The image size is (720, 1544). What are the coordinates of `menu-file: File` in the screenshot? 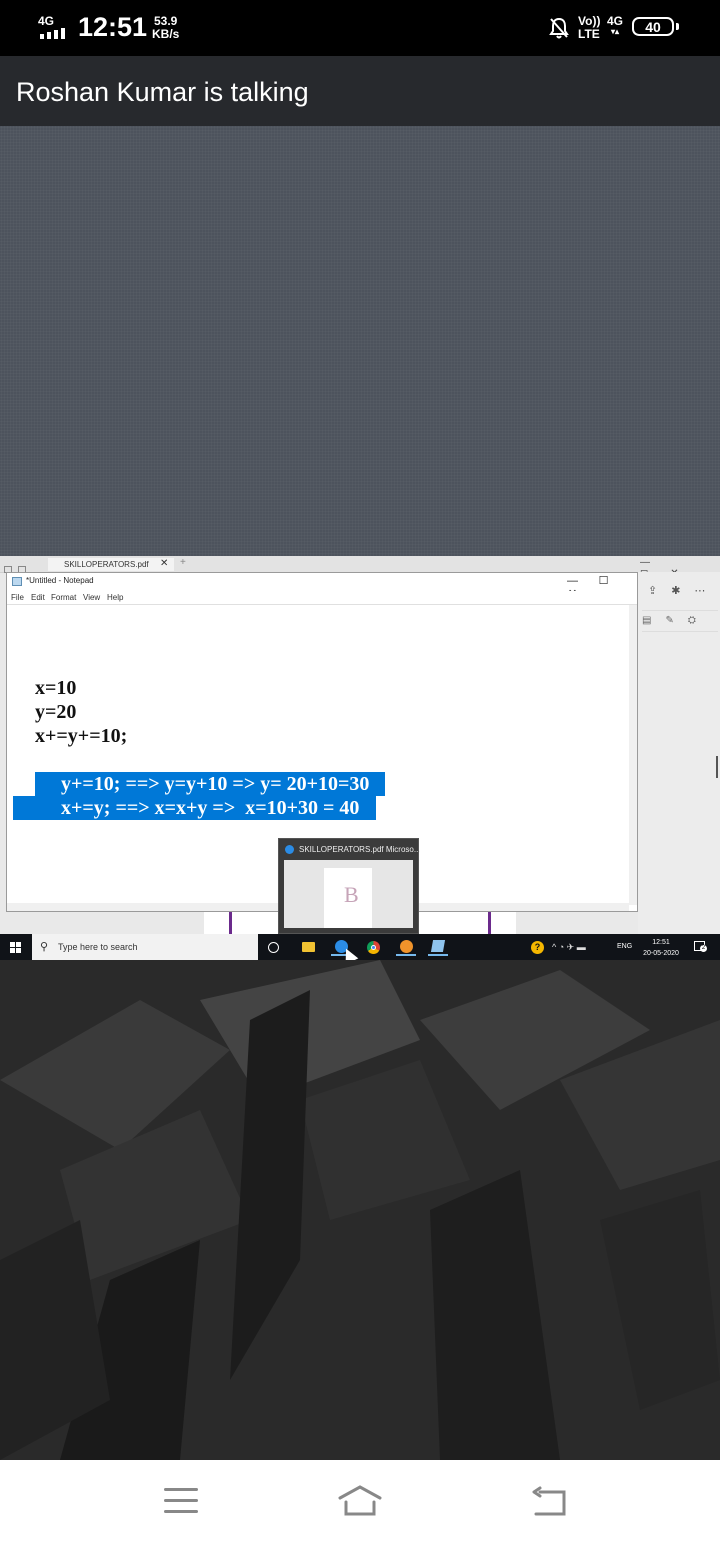 It's located at (17, 597).